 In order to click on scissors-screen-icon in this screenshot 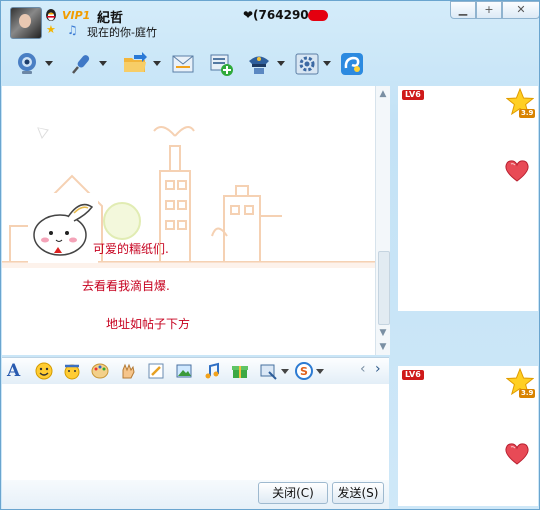, I will do `click(268, 372)`.